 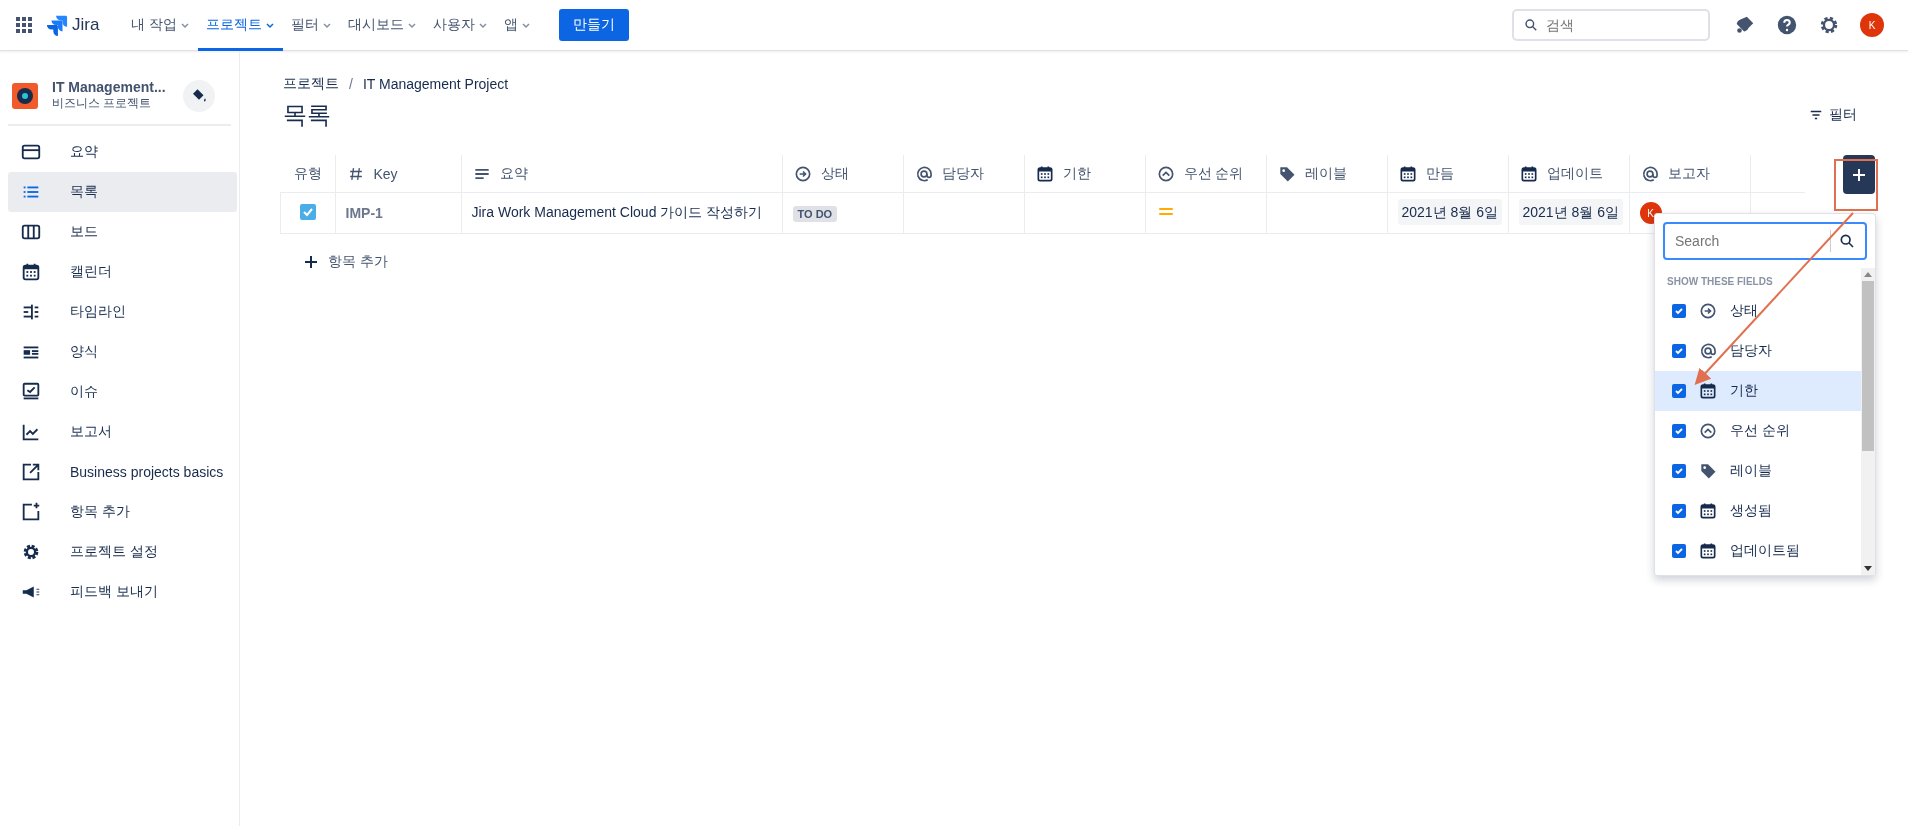 I want to click on tag-icon, so click(x=1708, y=471).